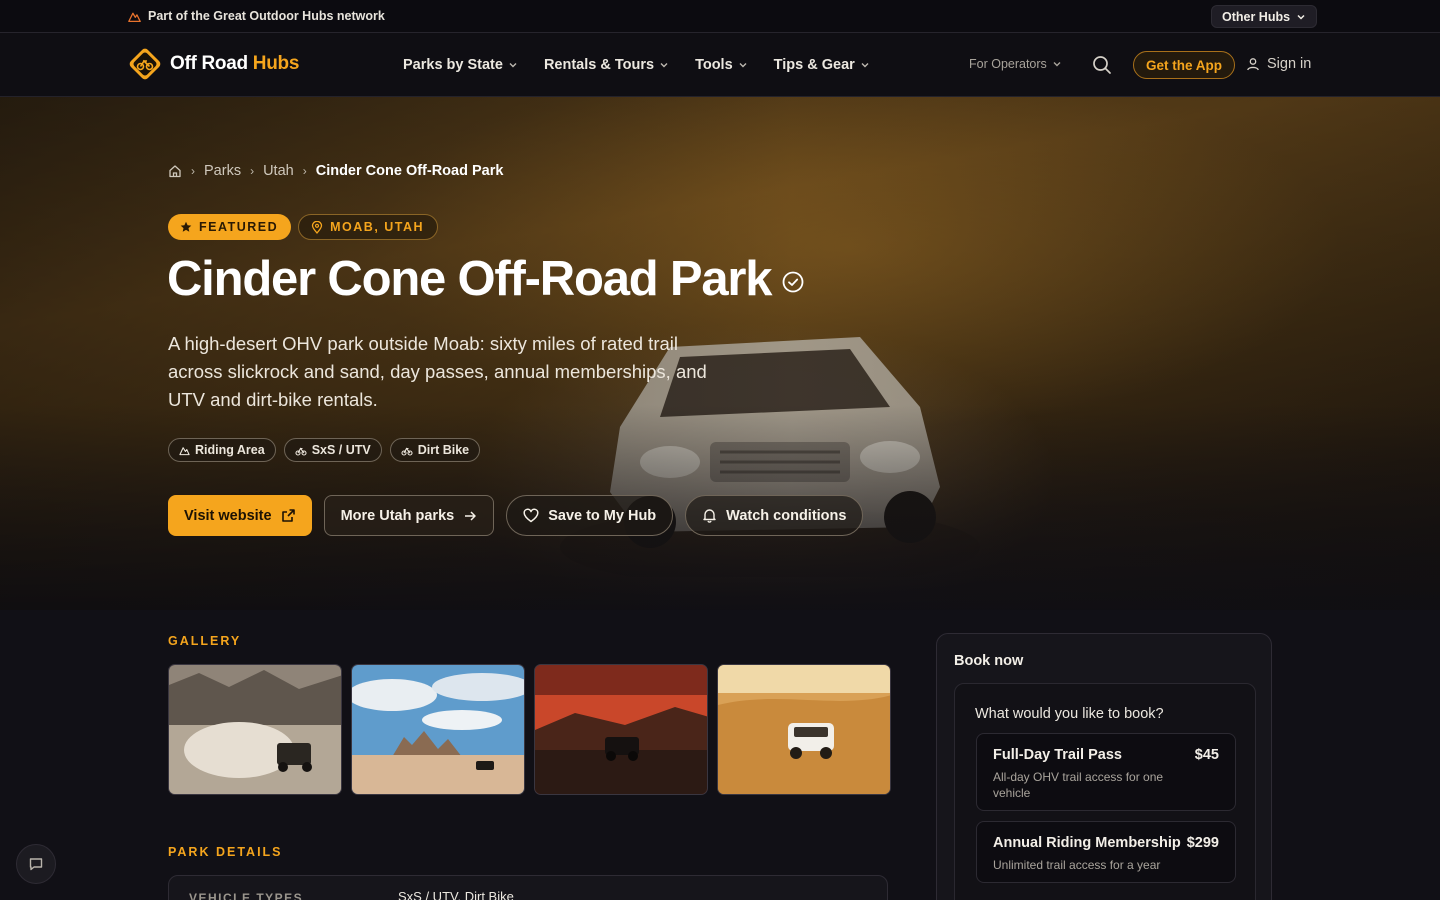 The height and width of the screenshot is (900, 1440). I want to click on visit-website-label: Visit website, so click(228, 515).